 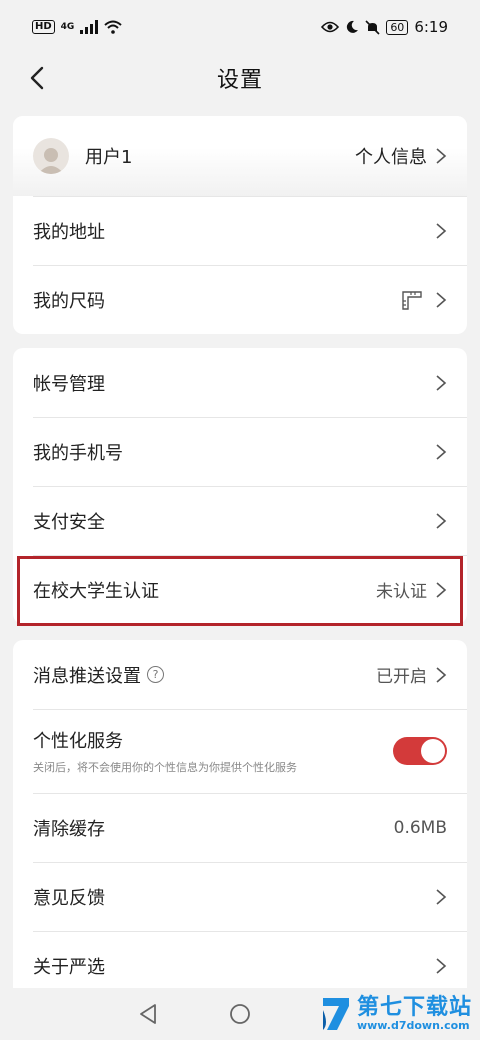 What do you see at coordinates (67, 26) in the screenshot?
I see `network-type: 4G` at bounding box center [67, 26].